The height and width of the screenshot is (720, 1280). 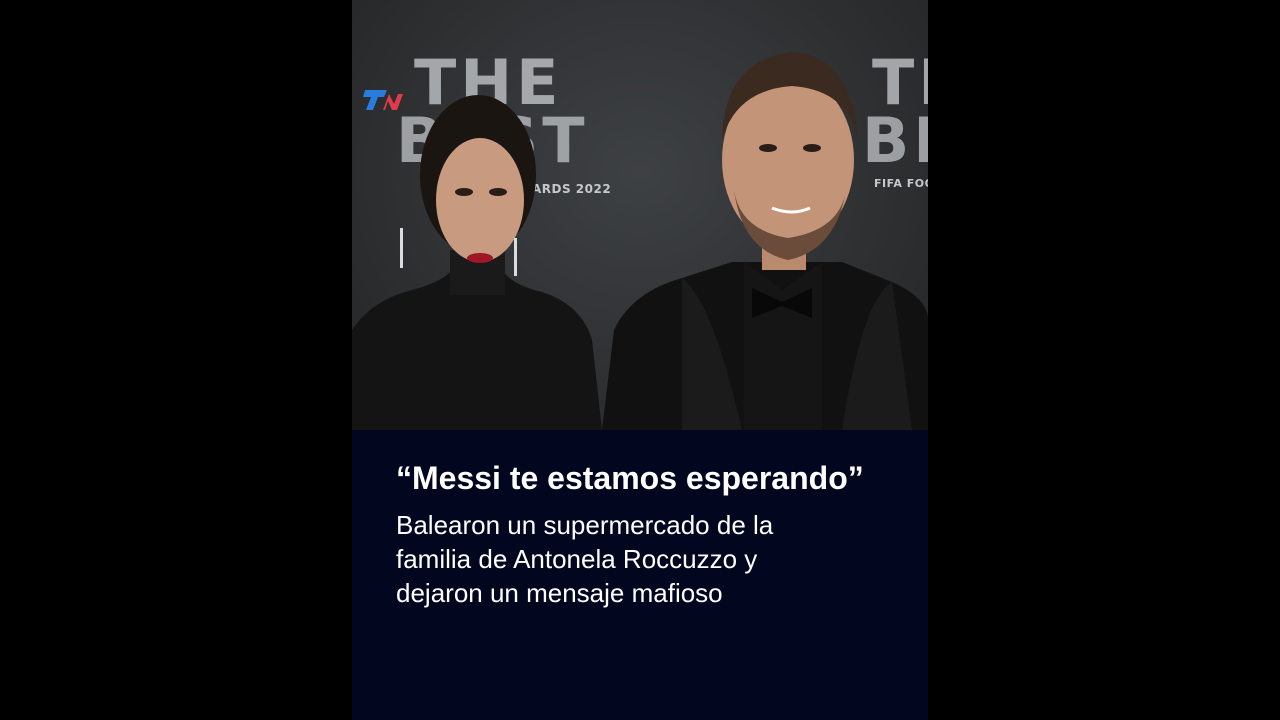 What do you see at coordinates (585, 525) in the screenshot?
I see `subhead-line: Balearon un supermercado de la` at bounding box center [585, 525].